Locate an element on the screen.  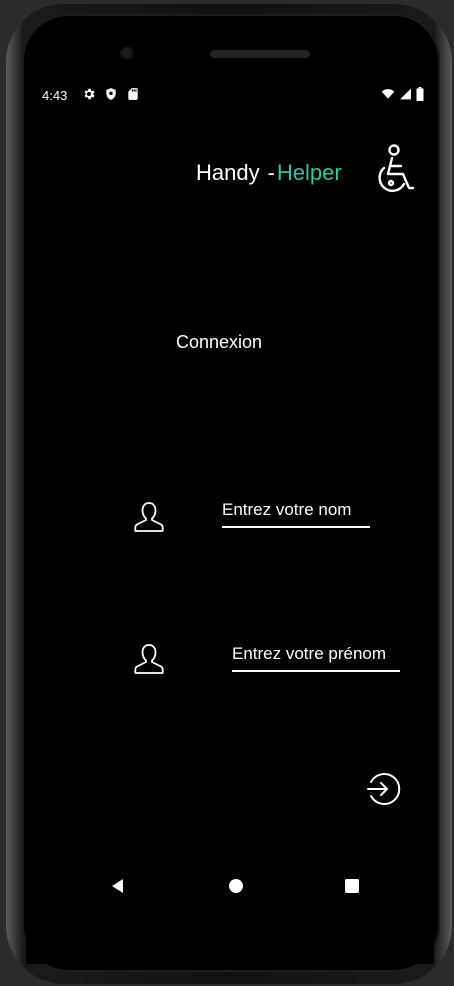
title-dash: - is located at coordinates (271, 172).